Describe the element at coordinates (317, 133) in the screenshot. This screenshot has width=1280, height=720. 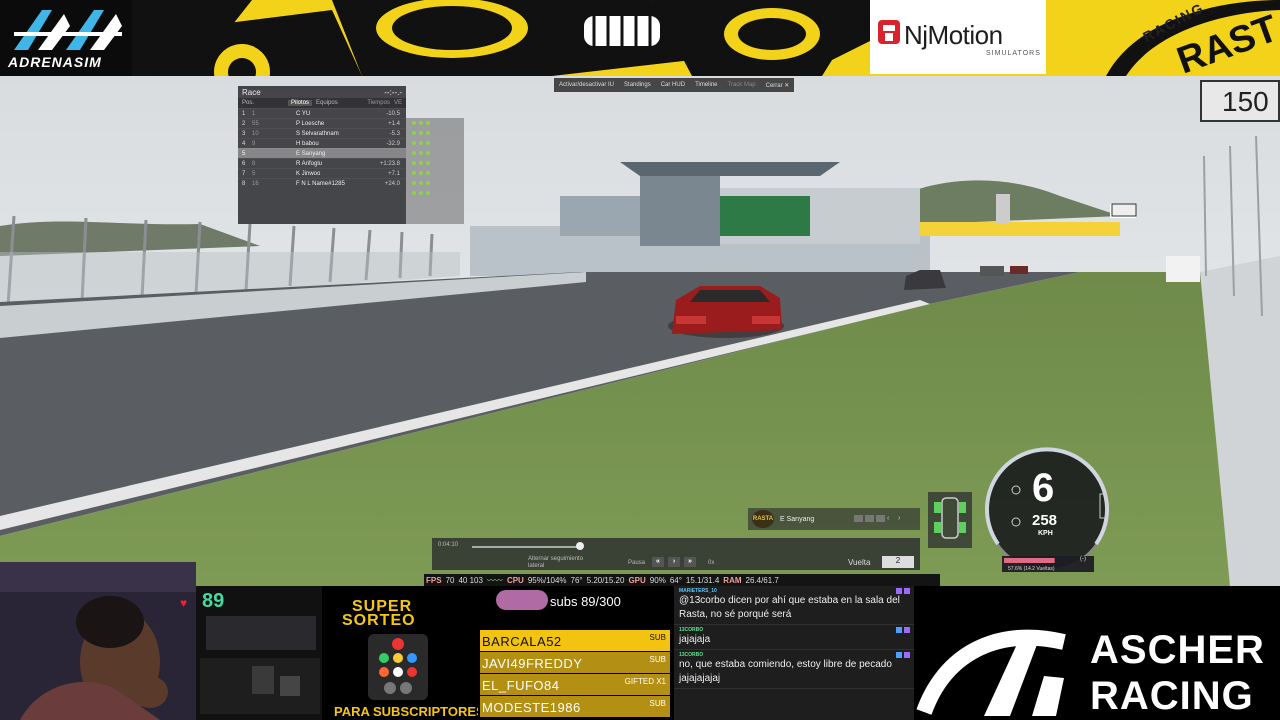
I see `row-driver: S Selvarathnam` at that location.